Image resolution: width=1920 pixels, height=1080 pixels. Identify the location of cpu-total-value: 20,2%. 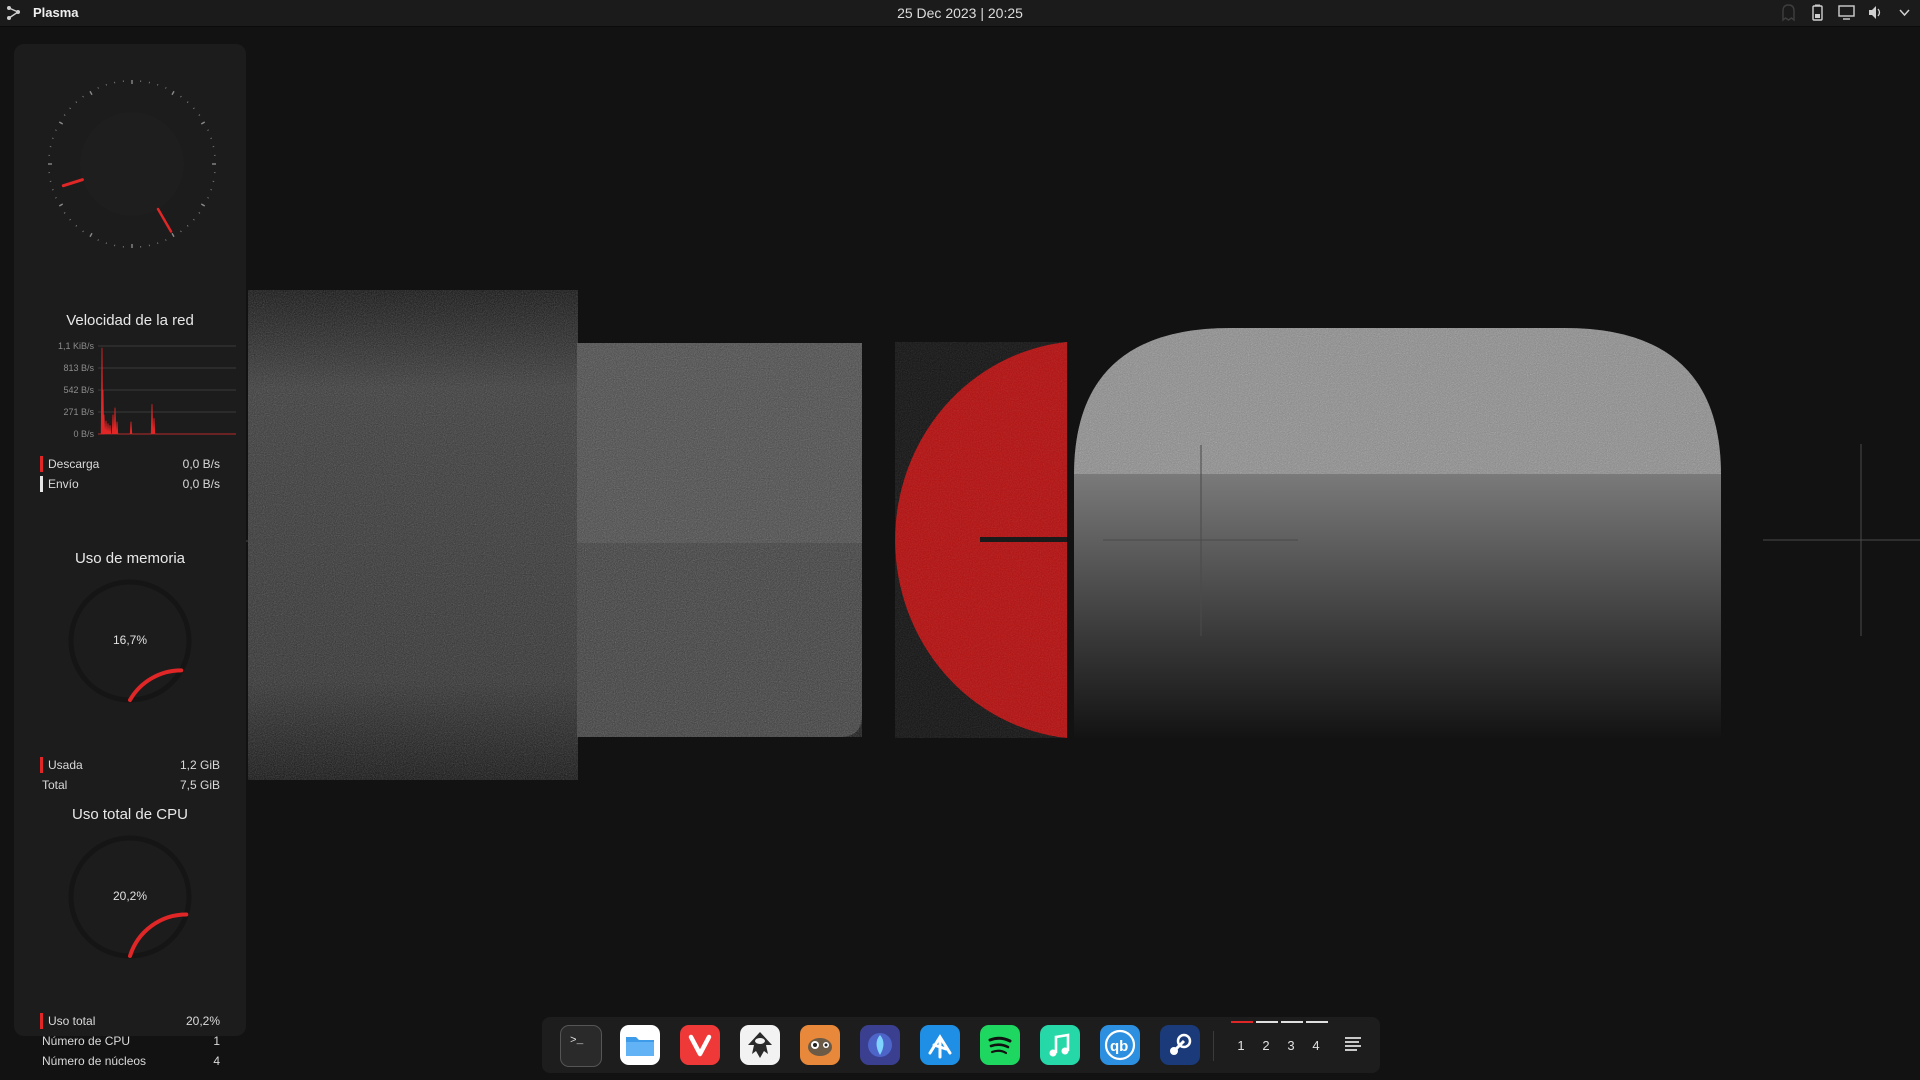
(202, 1021).